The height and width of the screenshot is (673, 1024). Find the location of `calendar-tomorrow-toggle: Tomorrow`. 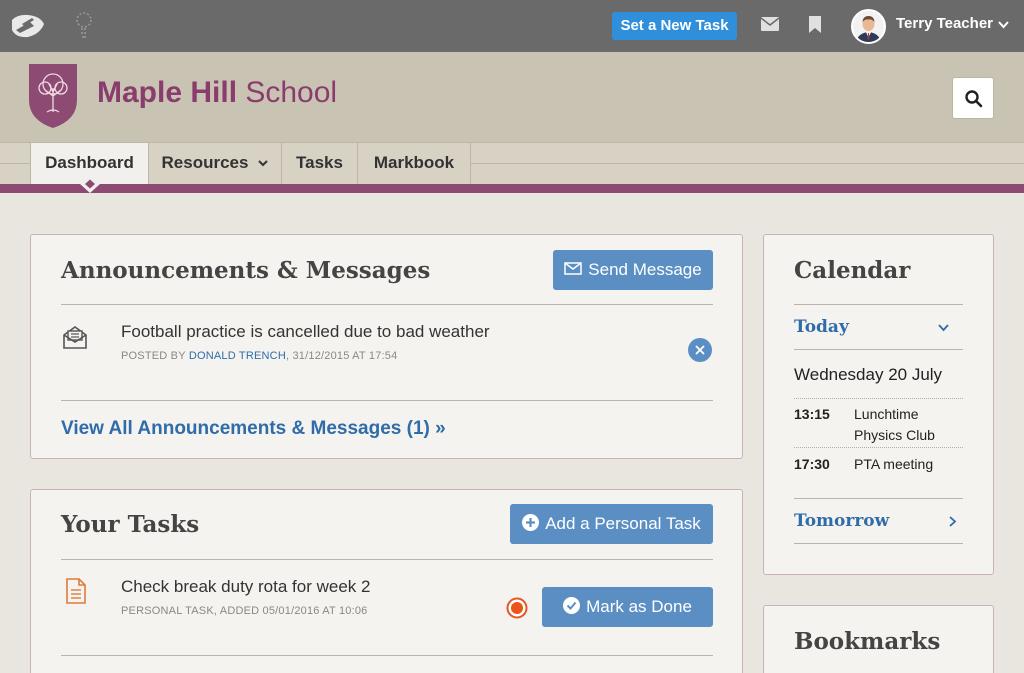

calendar-tomorrow-toggle: Tomorrow is located at coordinates (841, 521).